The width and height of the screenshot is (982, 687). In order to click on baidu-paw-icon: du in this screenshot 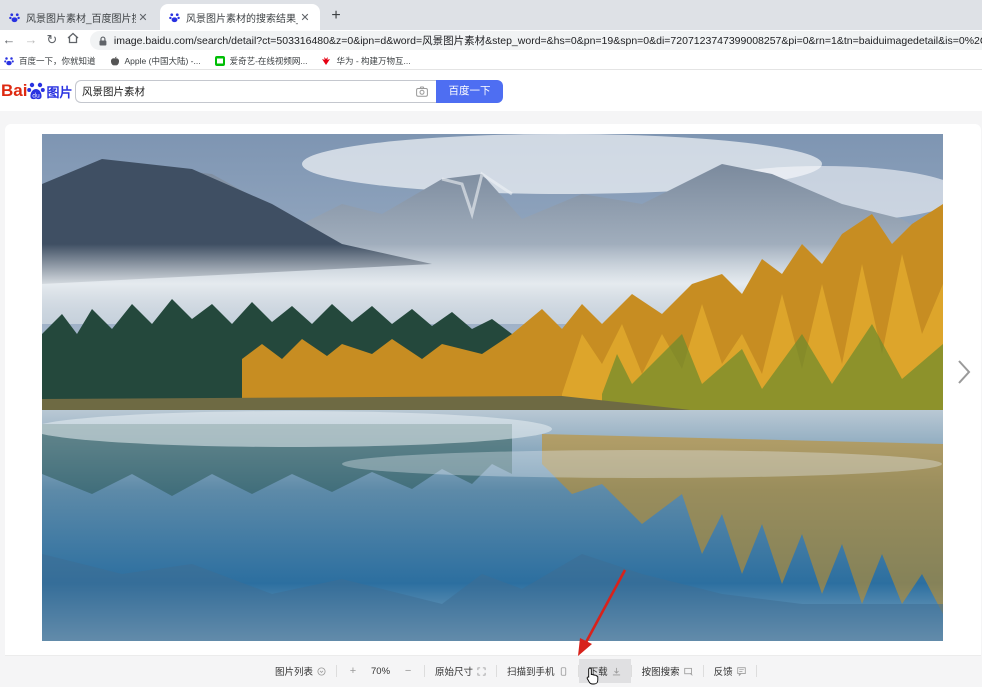, I will do `click(36, 91)`.